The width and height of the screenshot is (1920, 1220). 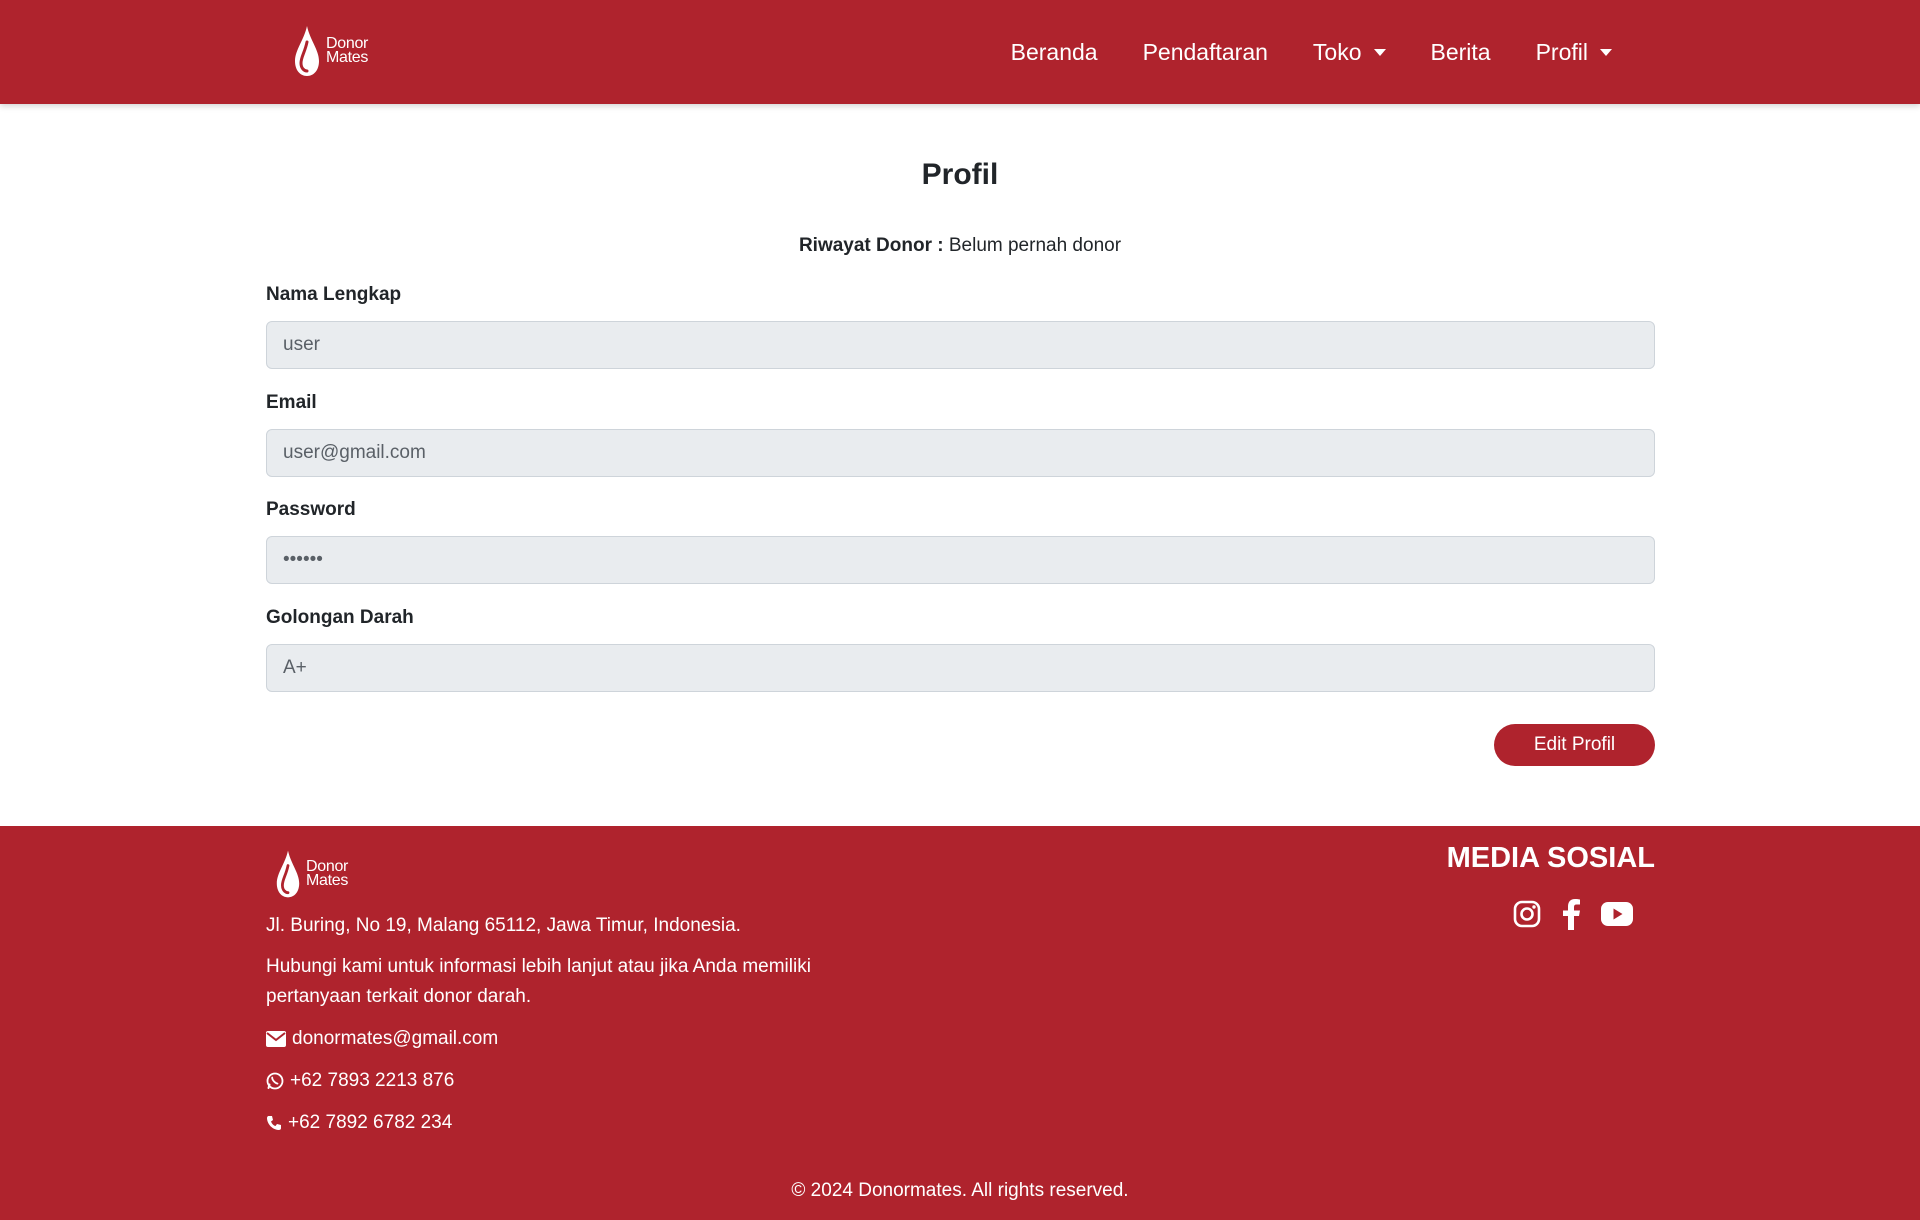 What do you see at coordinates (291, 402) in the screenshot?
I see `email-label: Email` at bounding box center [291, 402].